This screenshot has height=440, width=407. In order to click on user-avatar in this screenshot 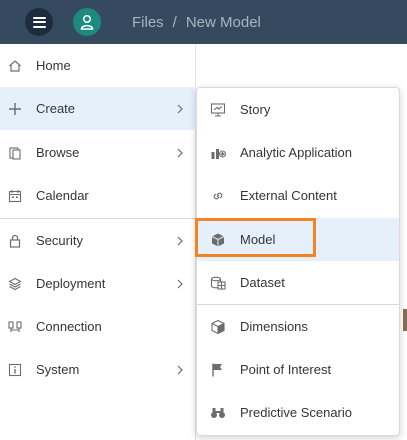, I will do `click(87, 22)`.